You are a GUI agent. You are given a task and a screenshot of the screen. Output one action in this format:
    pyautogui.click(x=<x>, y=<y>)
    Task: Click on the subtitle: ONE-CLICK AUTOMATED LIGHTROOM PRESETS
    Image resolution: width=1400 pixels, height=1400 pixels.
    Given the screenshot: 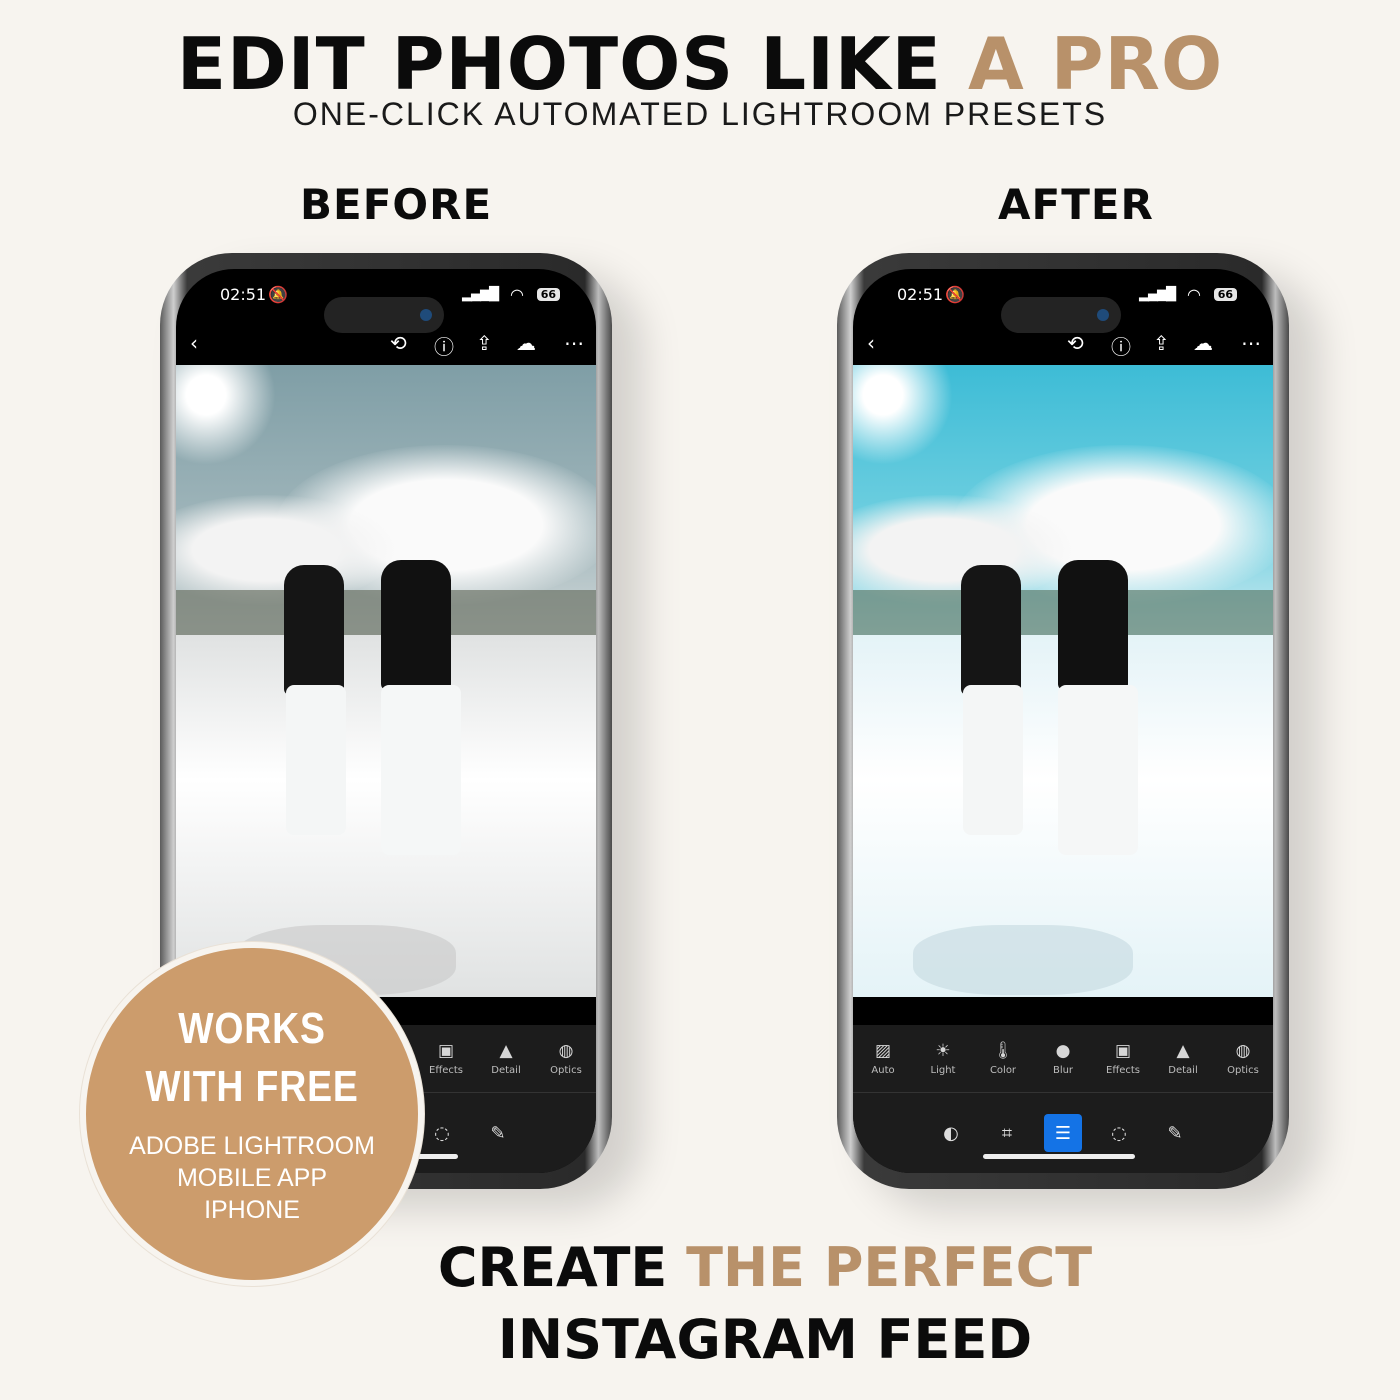 What is the action you would take?
    pyautogui.click(x=700, y=114)
    